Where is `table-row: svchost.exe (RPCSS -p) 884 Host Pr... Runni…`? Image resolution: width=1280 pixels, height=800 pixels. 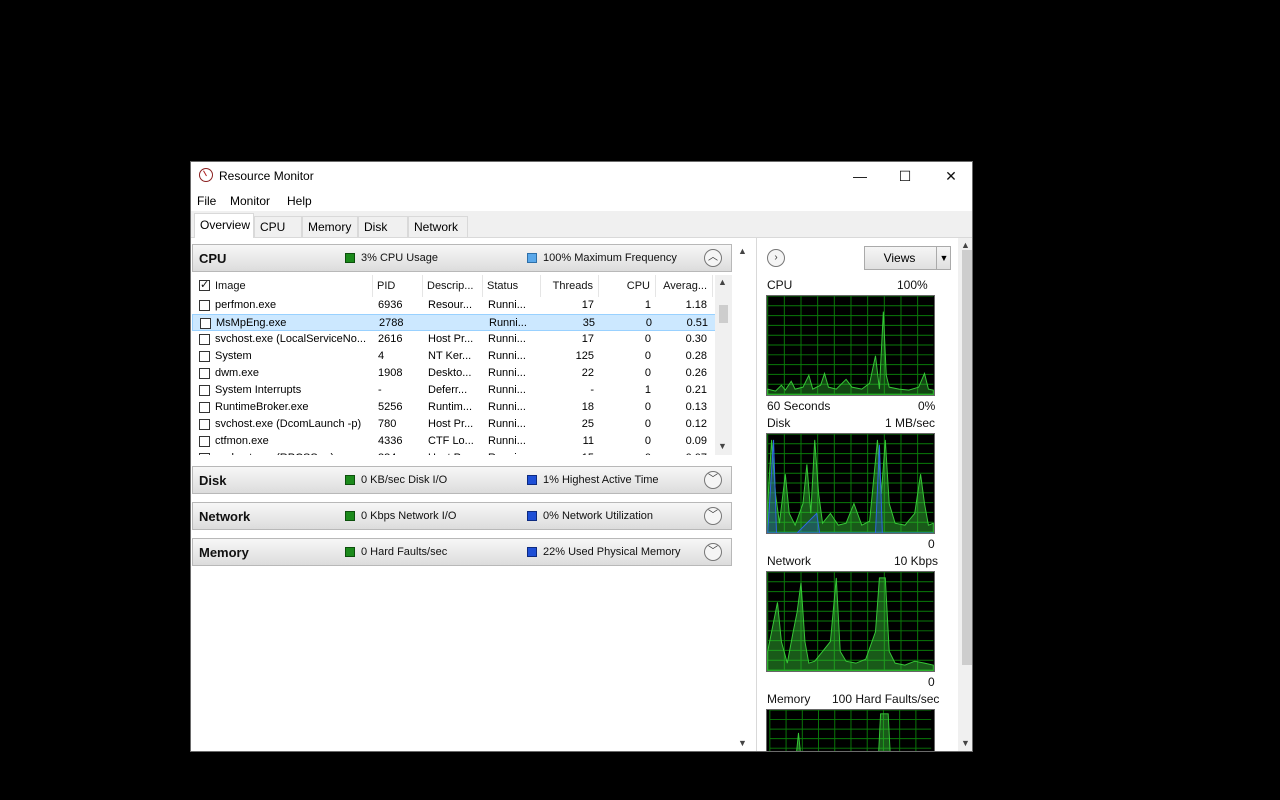
table-row: svchost.exe (RPCSS -p) 884 Host Pr... Runni… is located at coordinates (454, 452).